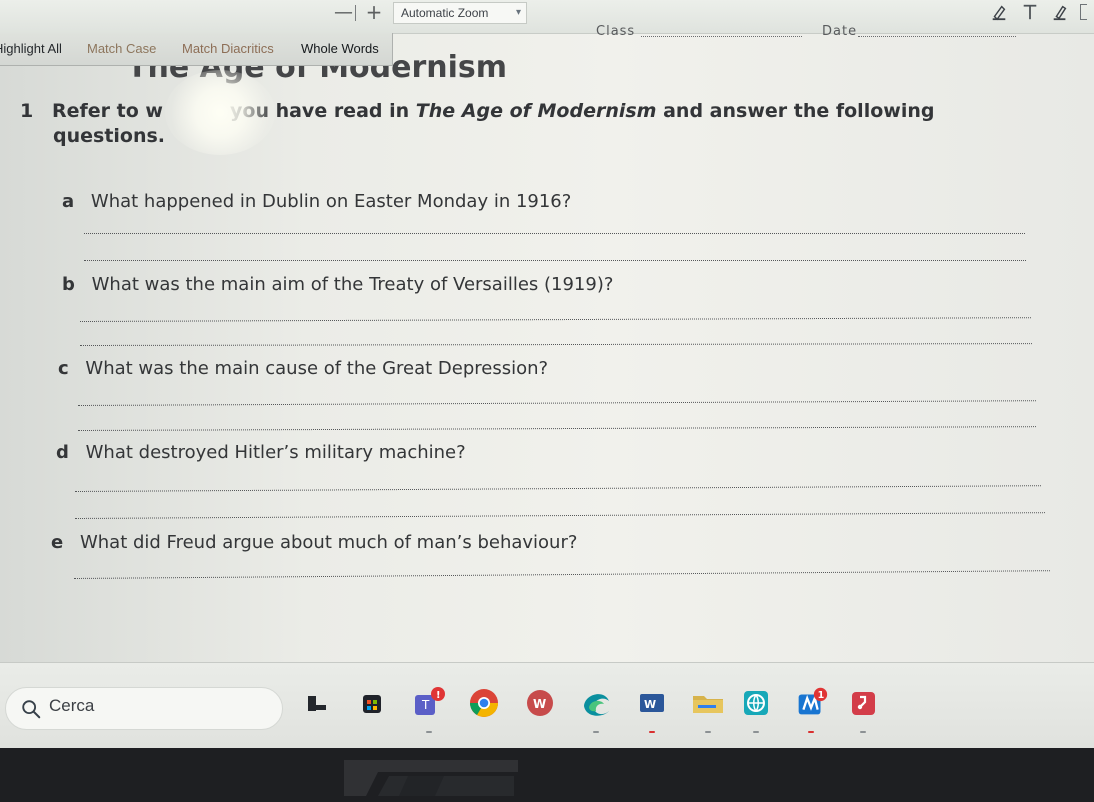  I want to click on microsoft-app-icon: 1, so click(813, 701).